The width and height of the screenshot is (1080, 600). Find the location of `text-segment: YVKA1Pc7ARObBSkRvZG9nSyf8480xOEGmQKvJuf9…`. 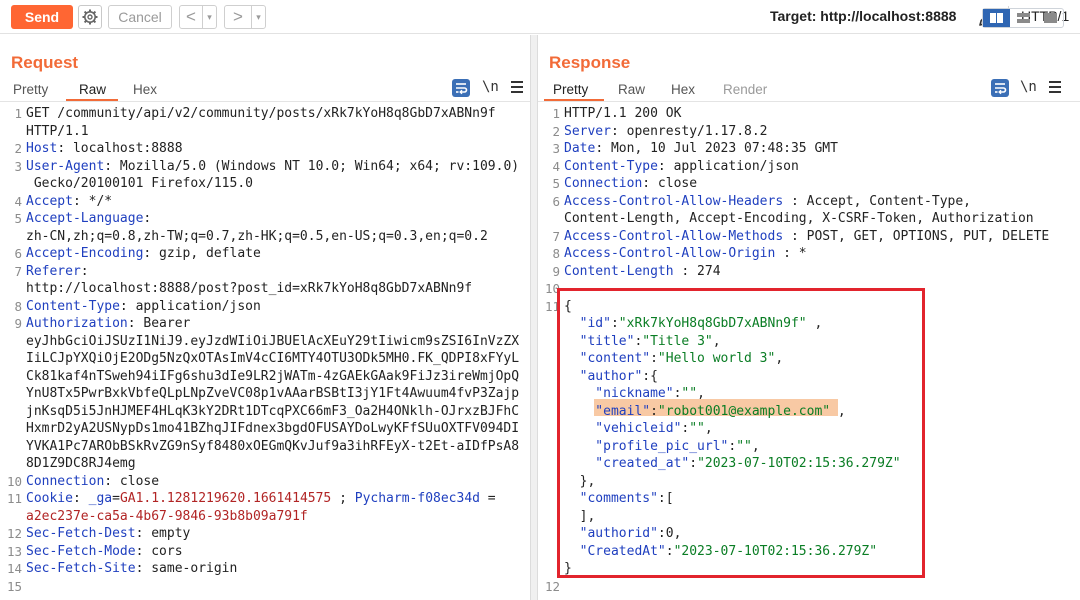

text-segment: YVKA1Pc7ARObBSkRvZG9nSyf8480xOEGmQKvJuf9… is located at coordinates (273, 446).